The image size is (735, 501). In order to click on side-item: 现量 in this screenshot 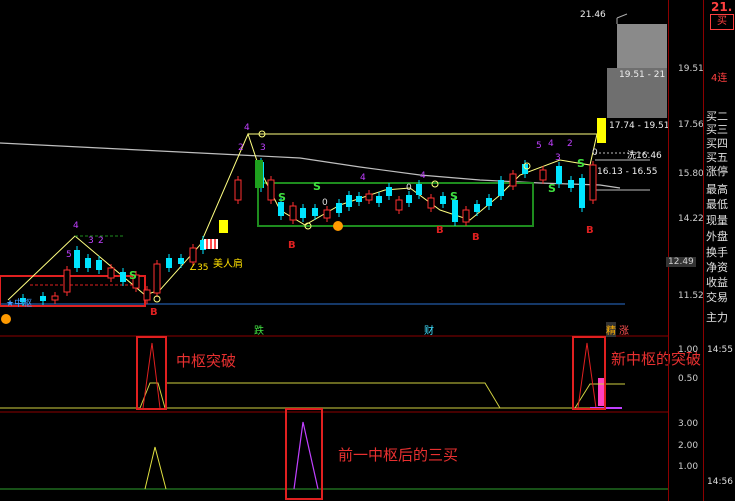, I will do `click(717, 220)`.